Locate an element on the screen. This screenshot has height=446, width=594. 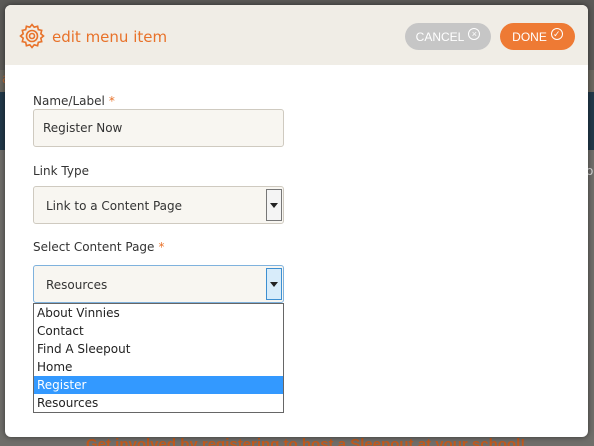
cancel-button: CANCEL × is located at coordinates (448, 36).